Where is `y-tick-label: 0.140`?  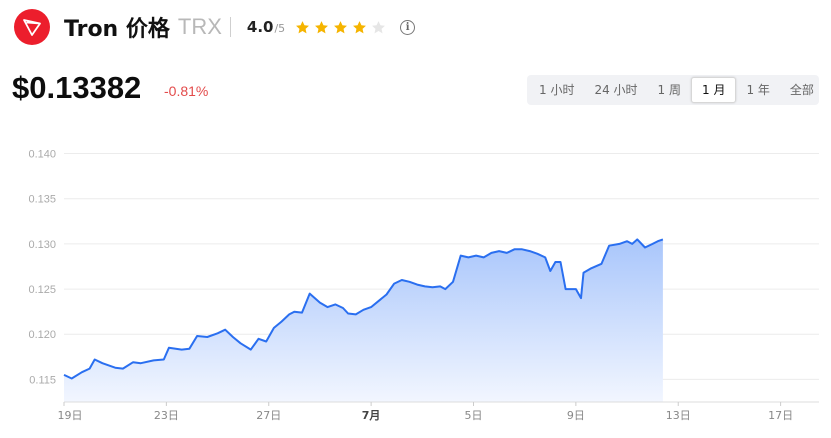
y-tick-label: 0.140 is located at coordinates (42, 155).